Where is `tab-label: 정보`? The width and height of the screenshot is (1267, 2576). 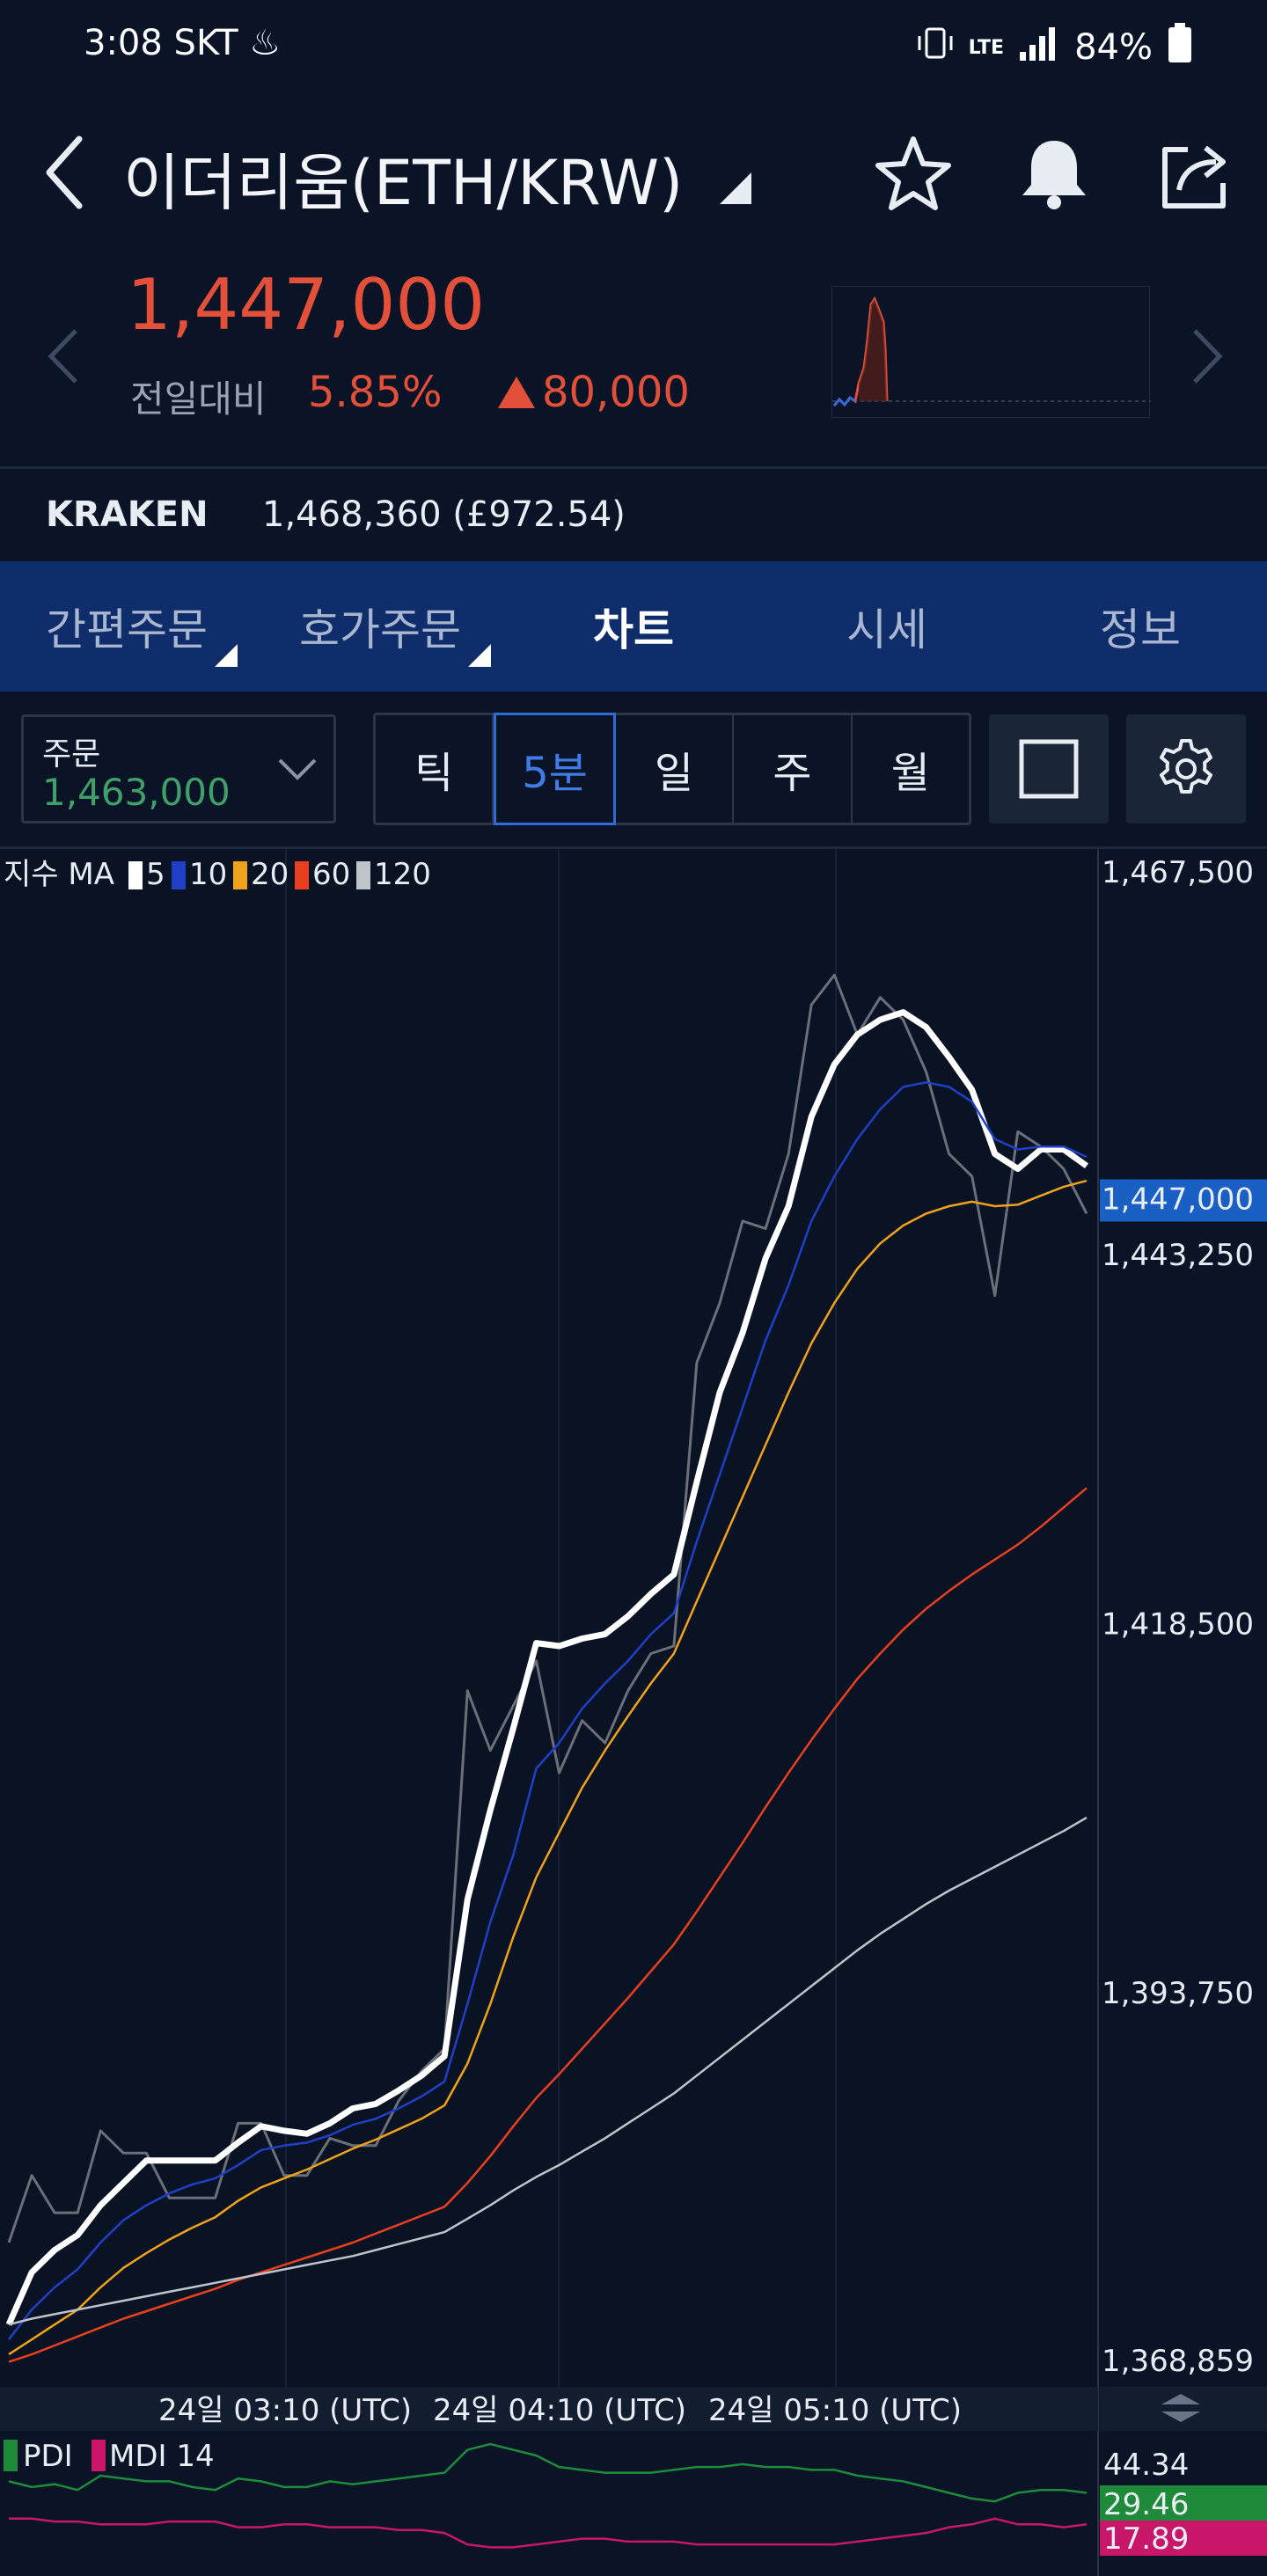 tab-label: 정보 is located at coordinates (1140, 629).